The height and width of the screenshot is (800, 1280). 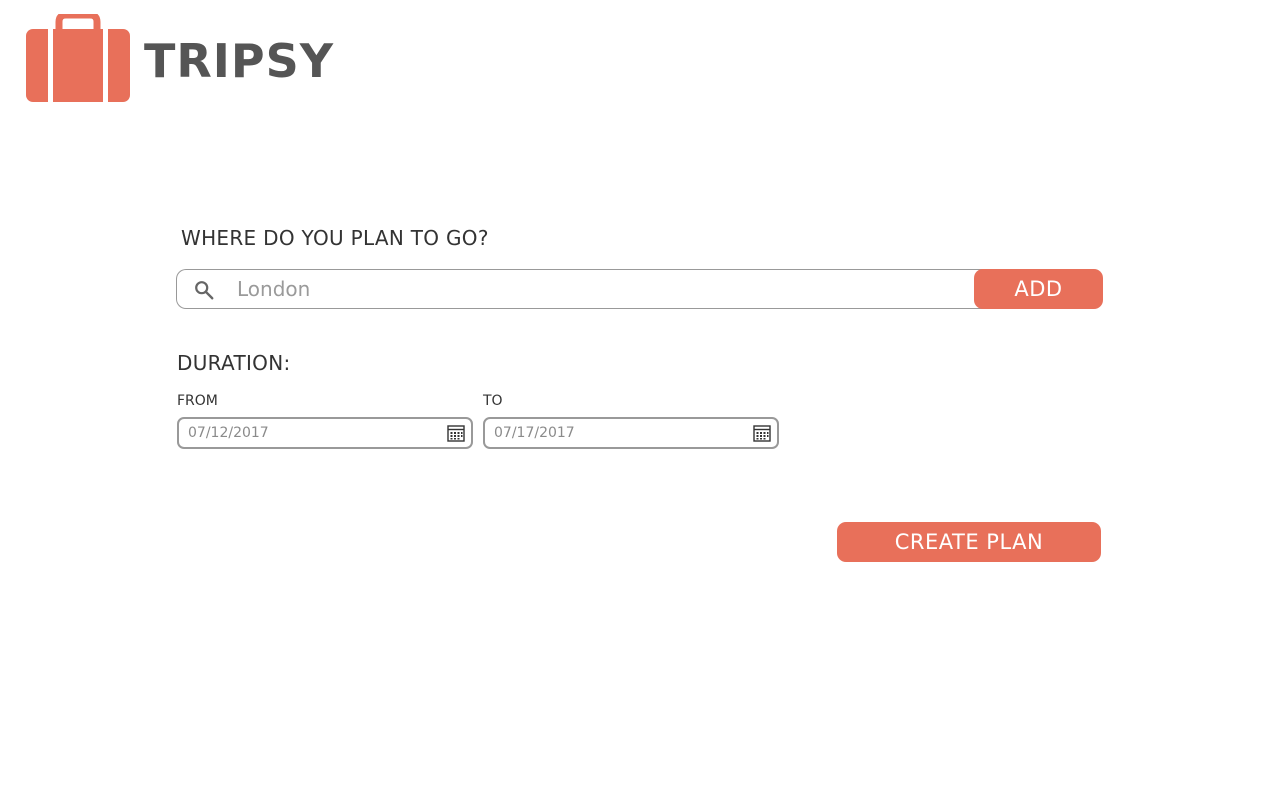 What do you see at coordinates (204, 290) in the screenshot?
I see `search-icon` at bounding box center [204, 290].